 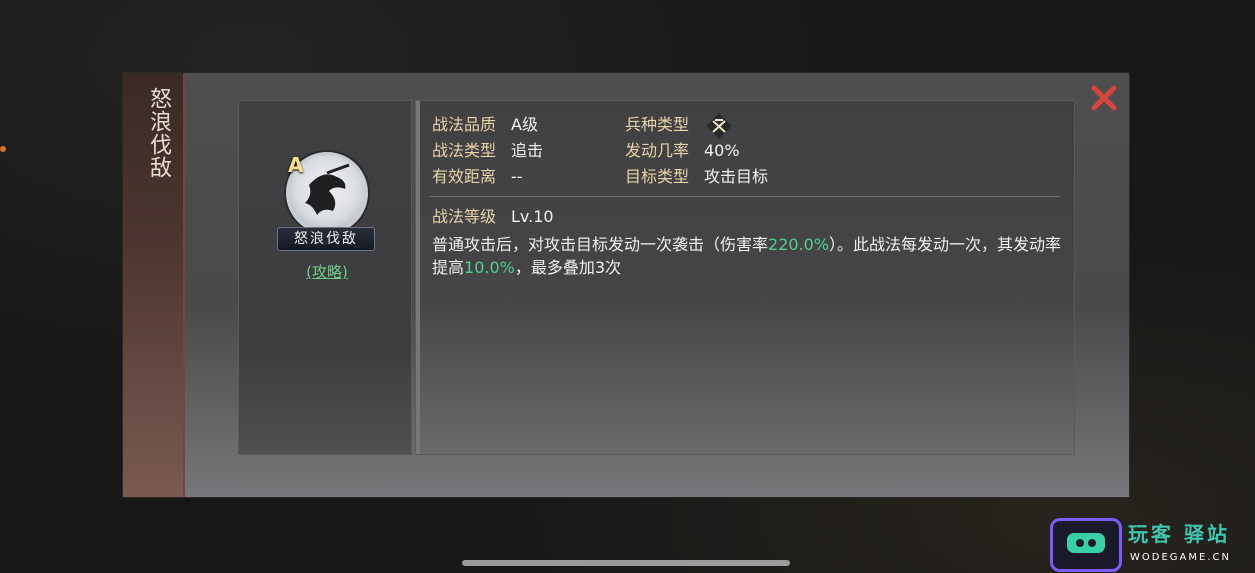 I want to click on target-value: 攻击目标, so click(x=736, y=176).